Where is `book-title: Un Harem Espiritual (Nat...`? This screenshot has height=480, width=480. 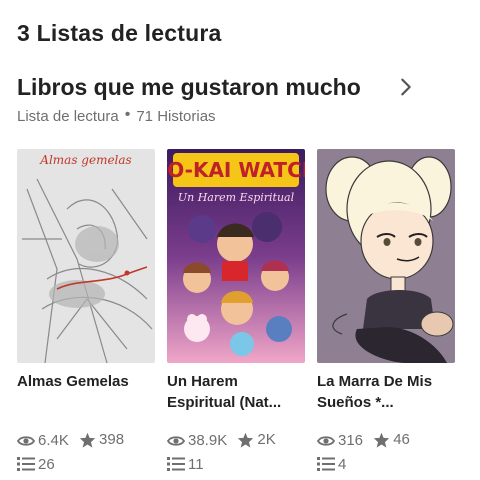
book-title: Un Harem Espiritual (Nat... is located at coordinates (236, 393).